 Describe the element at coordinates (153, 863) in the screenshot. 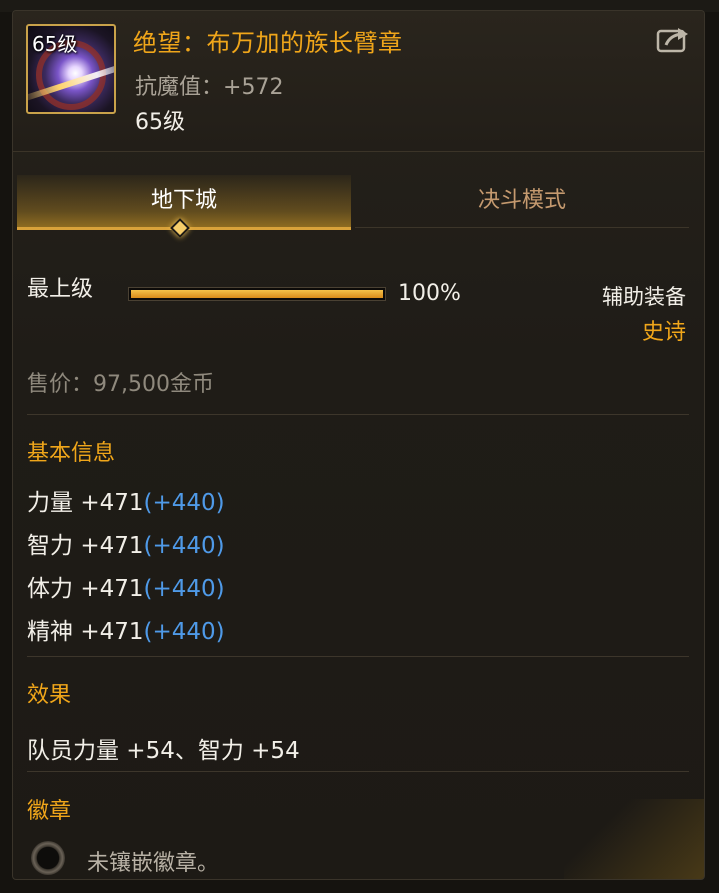

I see `emblem-status: 未镶嵌徽章。` at that location.